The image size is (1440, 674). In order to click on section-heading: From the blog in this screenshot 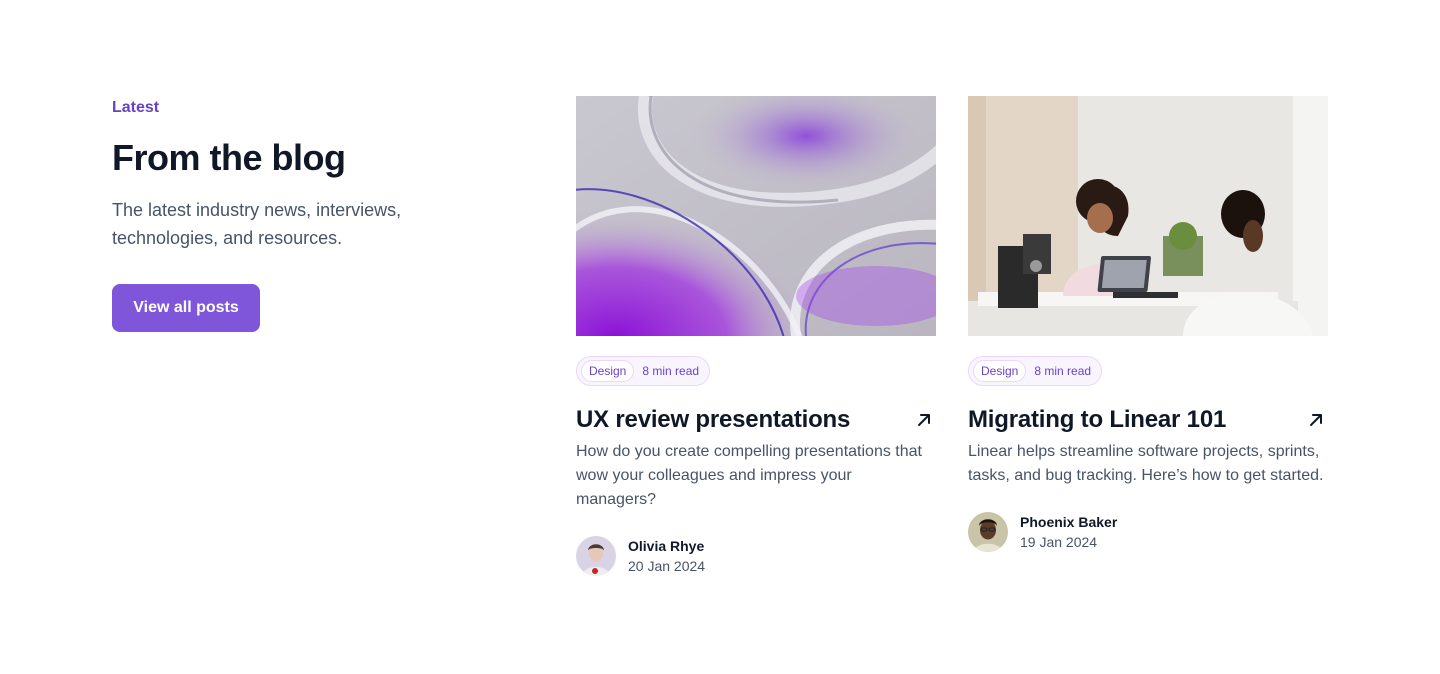, I will do `click(229, 157)`.